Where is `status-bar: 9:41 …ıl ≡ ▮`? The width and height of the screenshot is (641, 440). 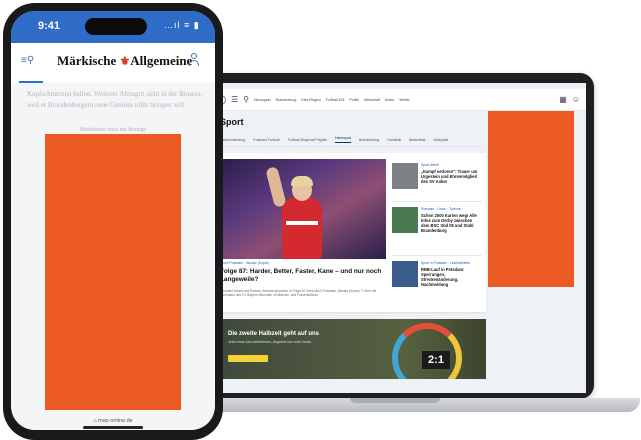 status-bar: 9:41 …ıl ≡ ▮ is located at coordinates (113, 27).